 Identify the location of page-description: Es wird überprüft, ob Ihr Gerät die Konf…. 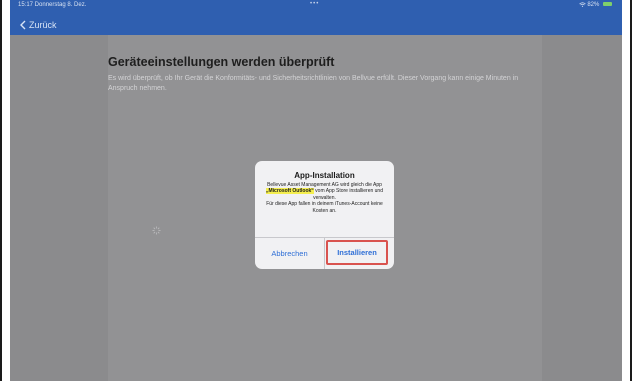
(313, 83).